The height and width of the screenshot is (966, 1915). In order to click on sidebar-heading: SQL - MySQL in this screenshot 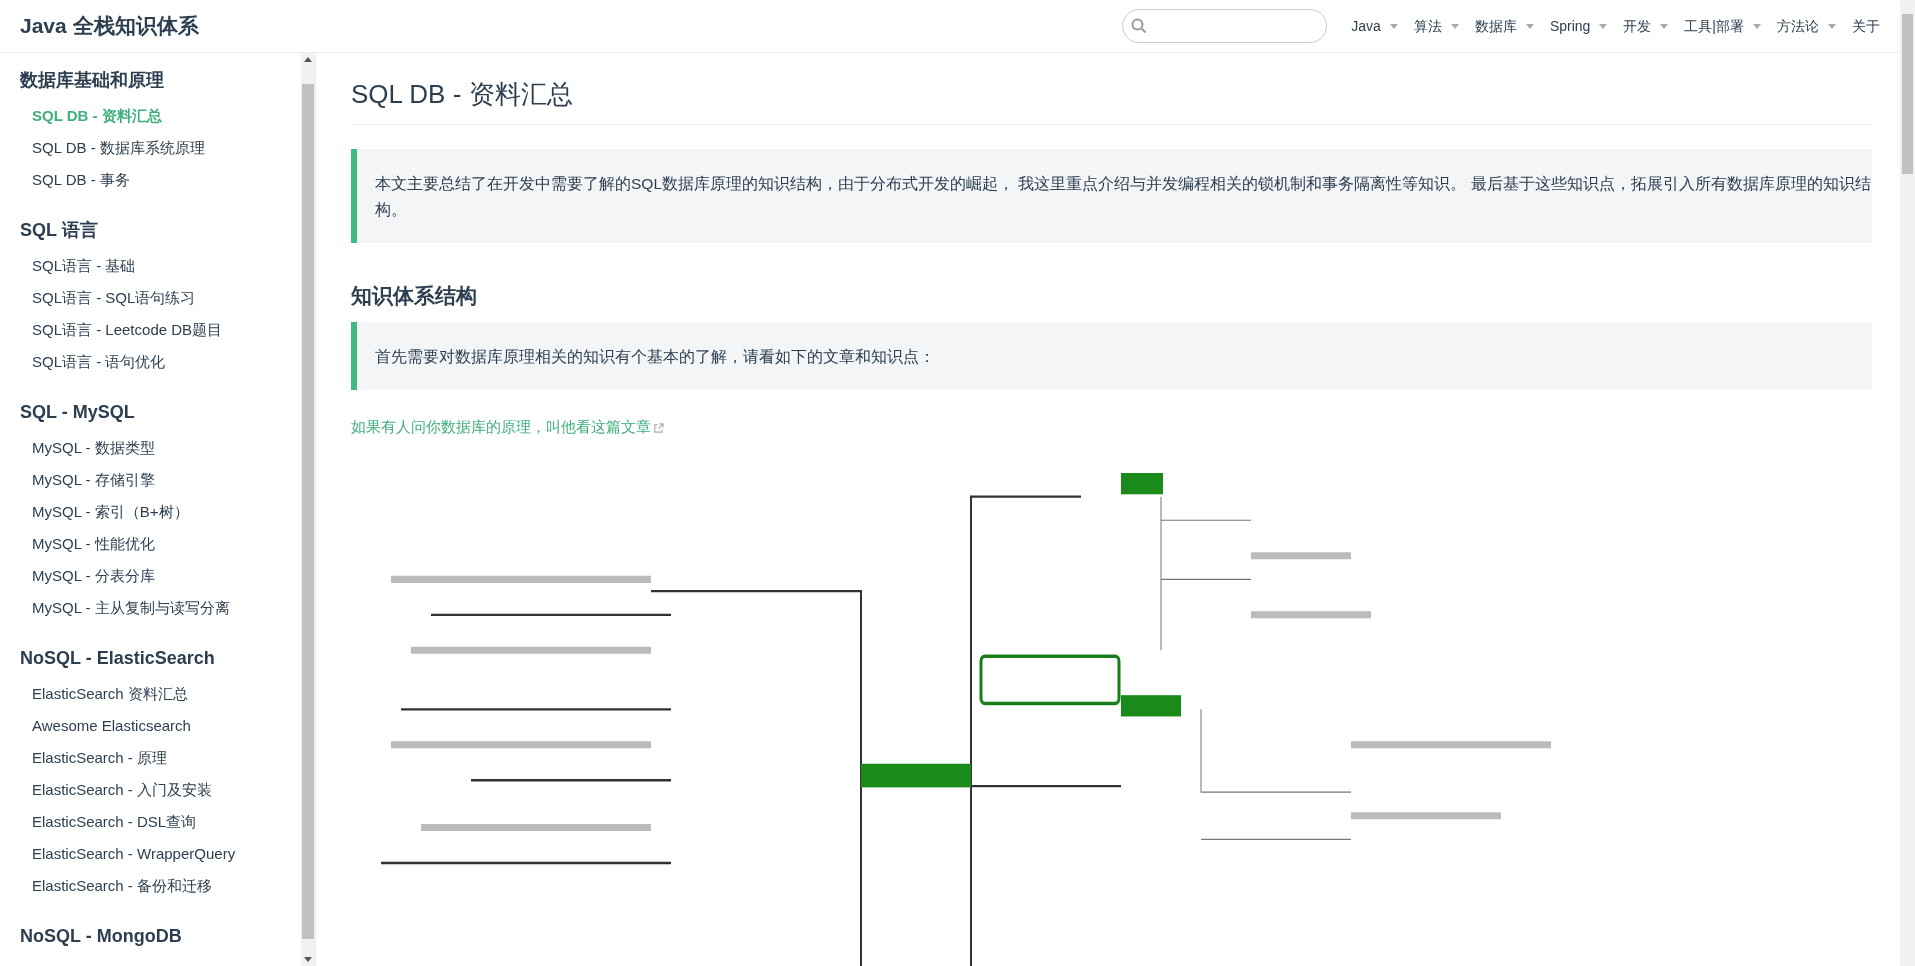, I will do `click(78, 412)`.